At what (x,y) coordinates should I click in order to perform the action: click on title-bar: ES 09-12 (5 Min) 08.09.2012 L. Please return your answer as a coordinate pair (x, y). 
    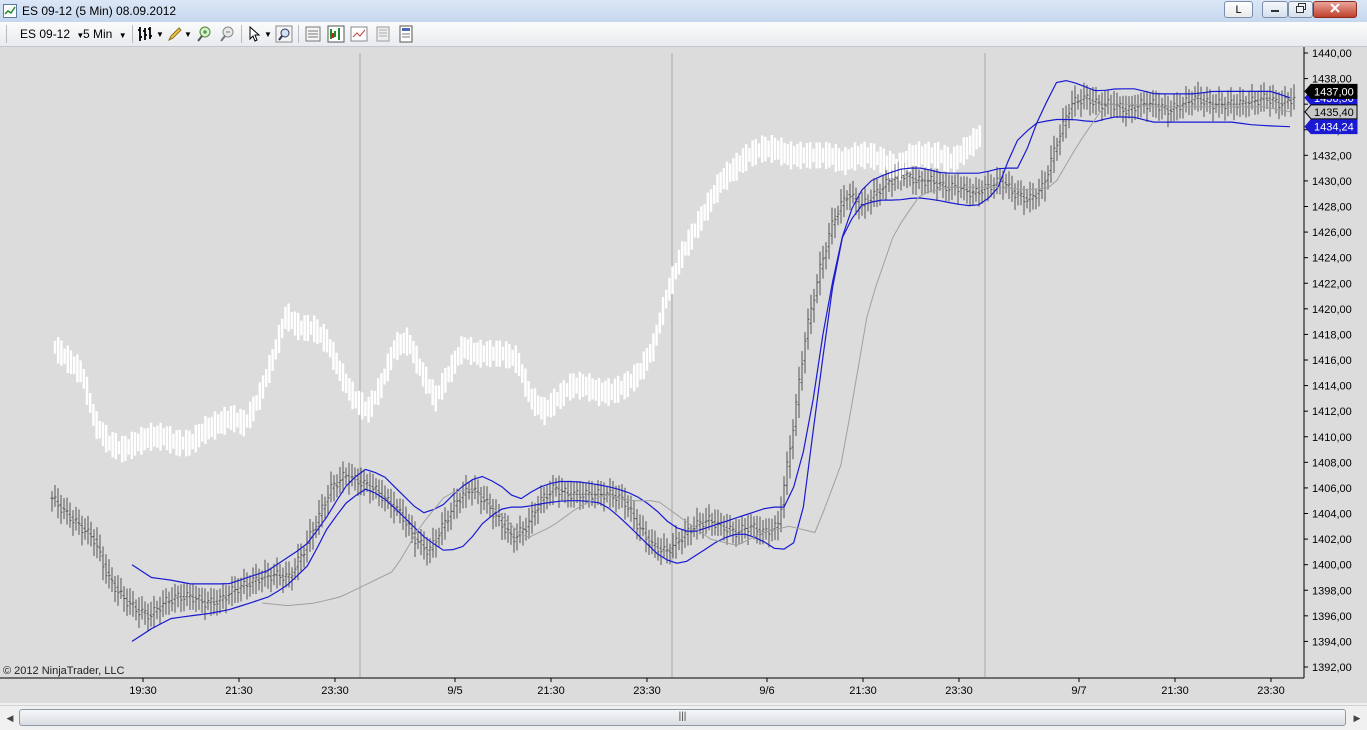
    Looking at the image, I should click on (683, 11).